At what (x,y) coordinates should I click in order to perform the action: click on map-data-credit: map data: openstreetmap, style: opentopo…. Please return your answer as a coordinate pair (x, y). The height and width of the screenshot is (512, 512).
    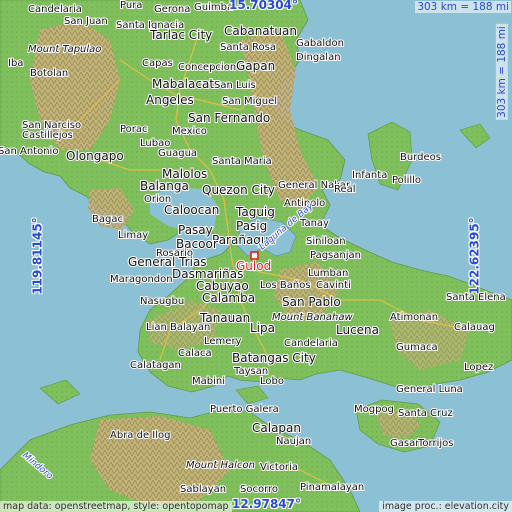
    Looking at the image, I should click on (116, 506).